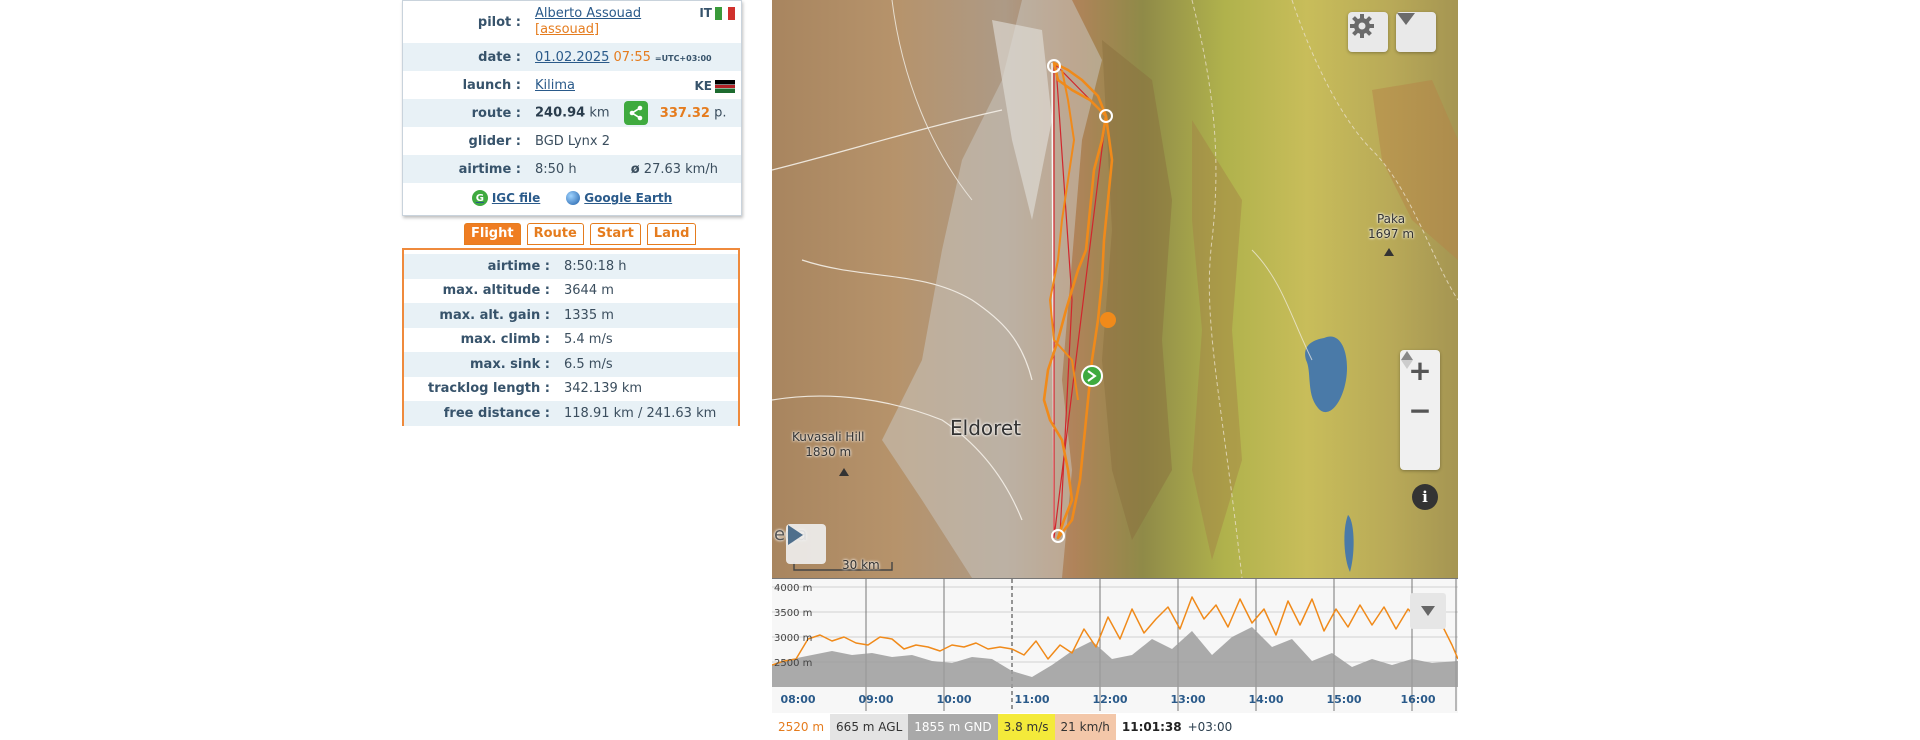 This screenshot has width=1920, height=740. Describe the element at coordinates (1217, 340) in the screenshot. I see `valley-ridge` at that location.